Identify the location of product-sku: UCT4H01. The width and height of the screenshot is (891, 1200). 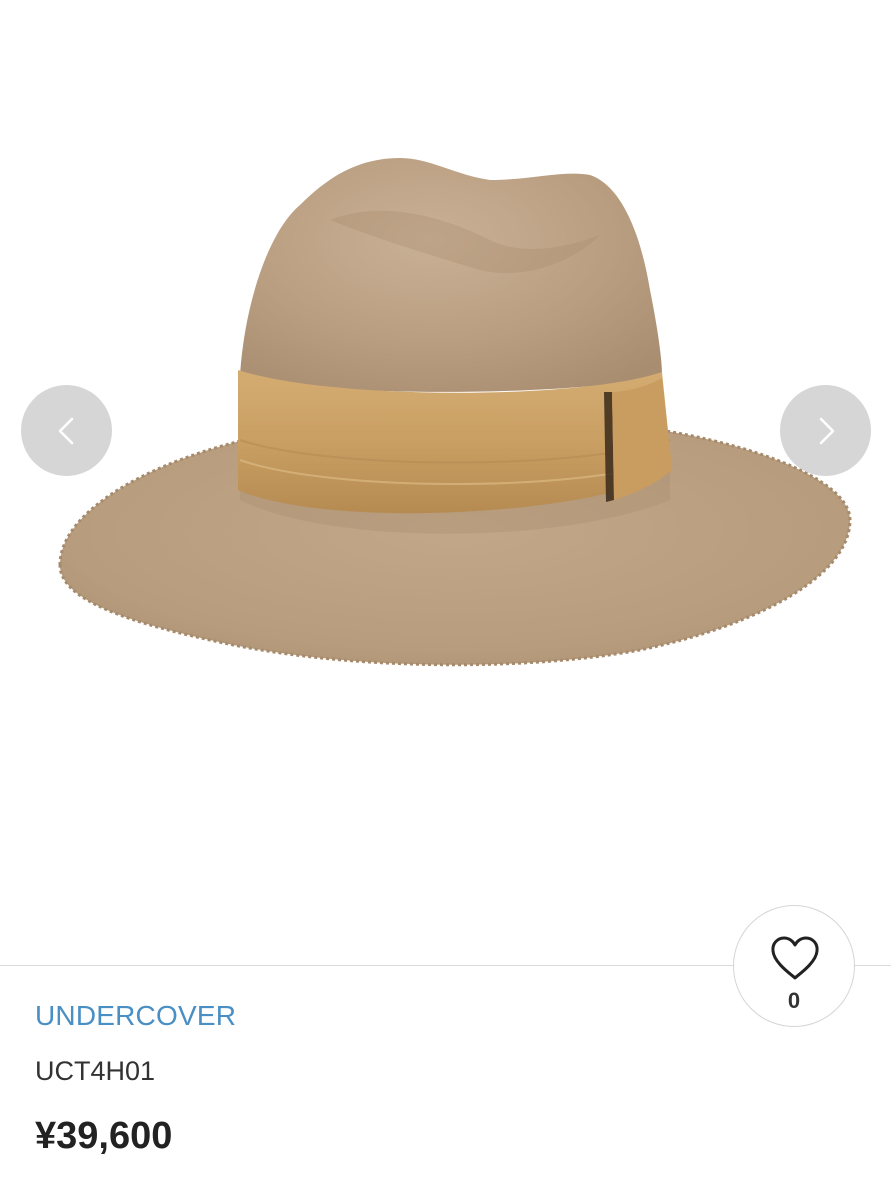
(95, 1071).